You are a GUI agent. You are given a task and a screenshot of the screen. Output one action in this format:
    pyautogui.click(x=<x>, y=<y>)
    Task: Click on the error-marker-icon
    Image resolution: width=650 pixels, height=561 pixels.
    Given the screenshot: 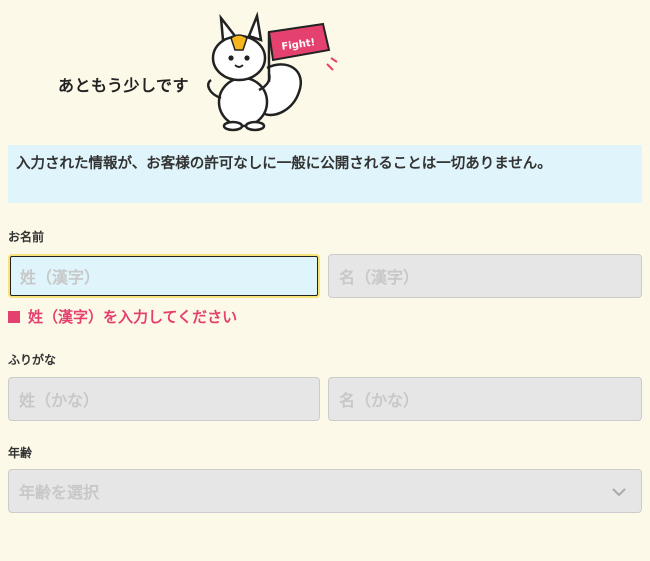 What is the action you would take?
    pyautogui.click(x=14, y=316)
    